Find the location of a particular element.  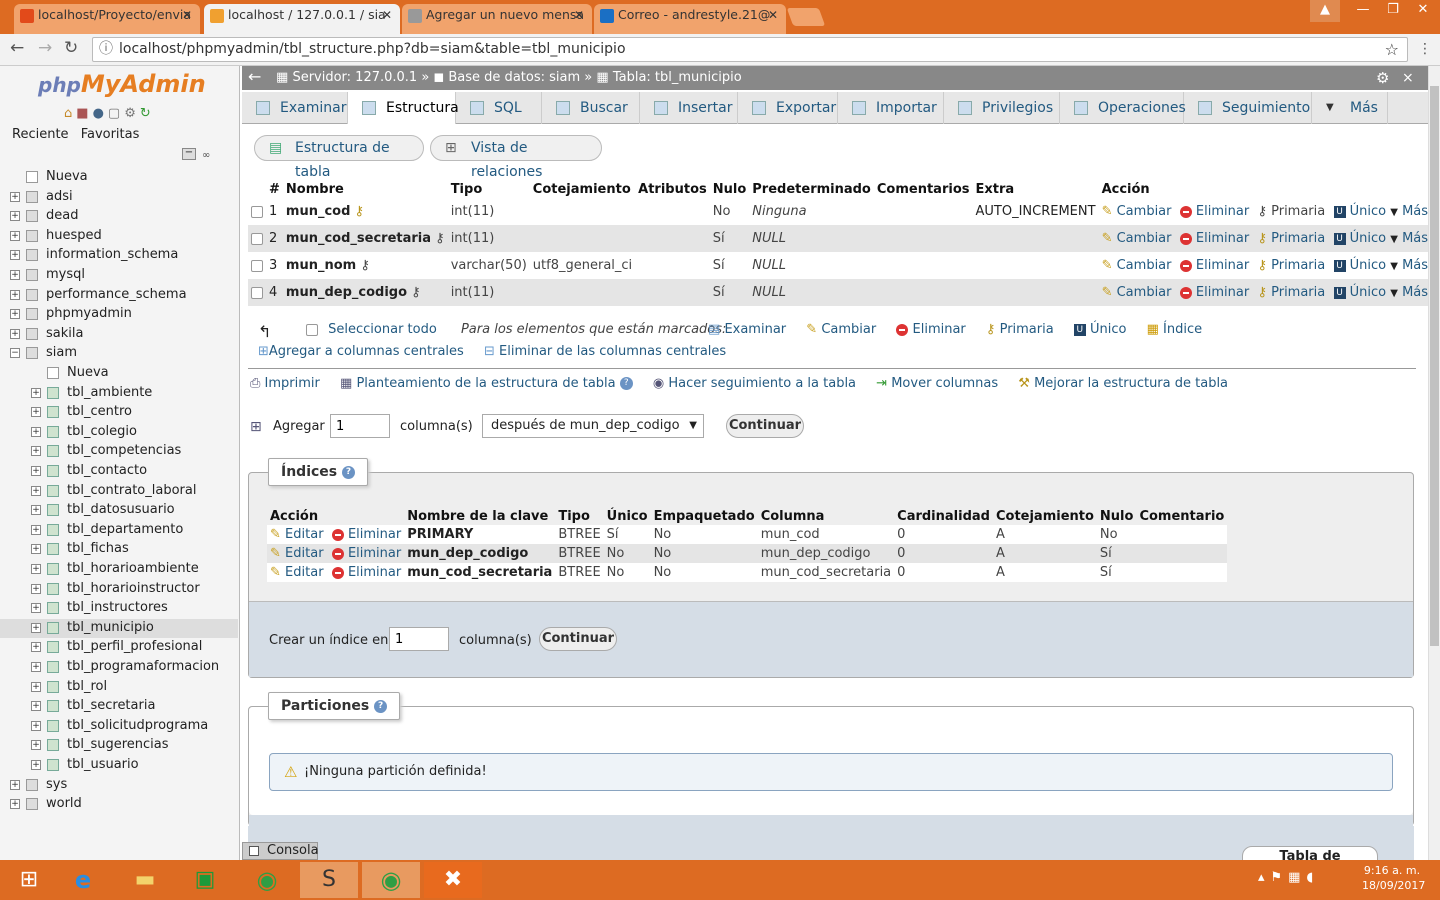

back-icon: ← is located at coordinates (17, 48).